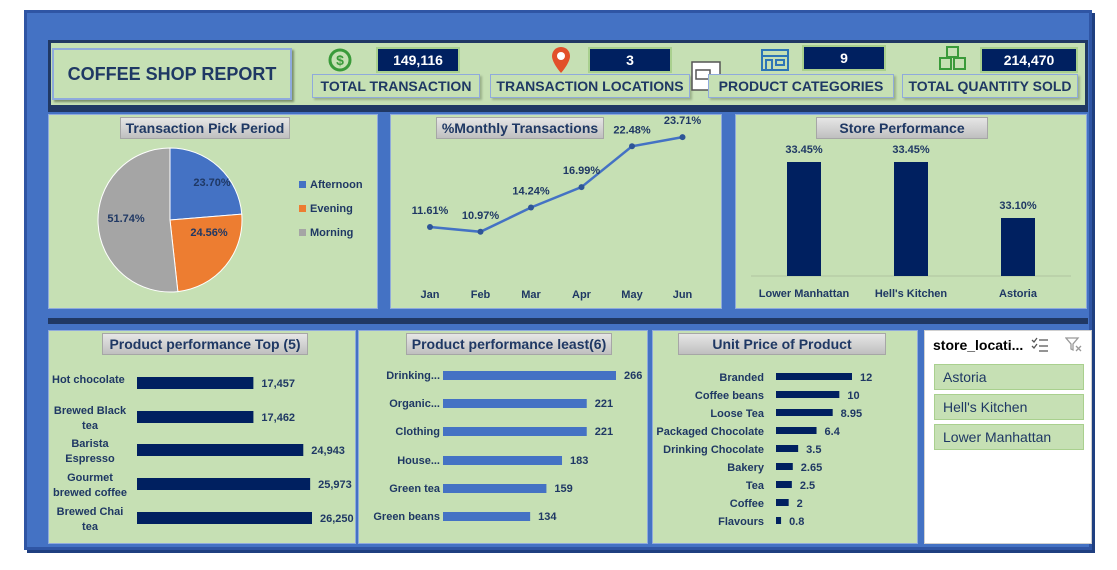  Describe the element at coordinates (563, 489) in the screenshot. I see `least-value-4: 159` at that location.